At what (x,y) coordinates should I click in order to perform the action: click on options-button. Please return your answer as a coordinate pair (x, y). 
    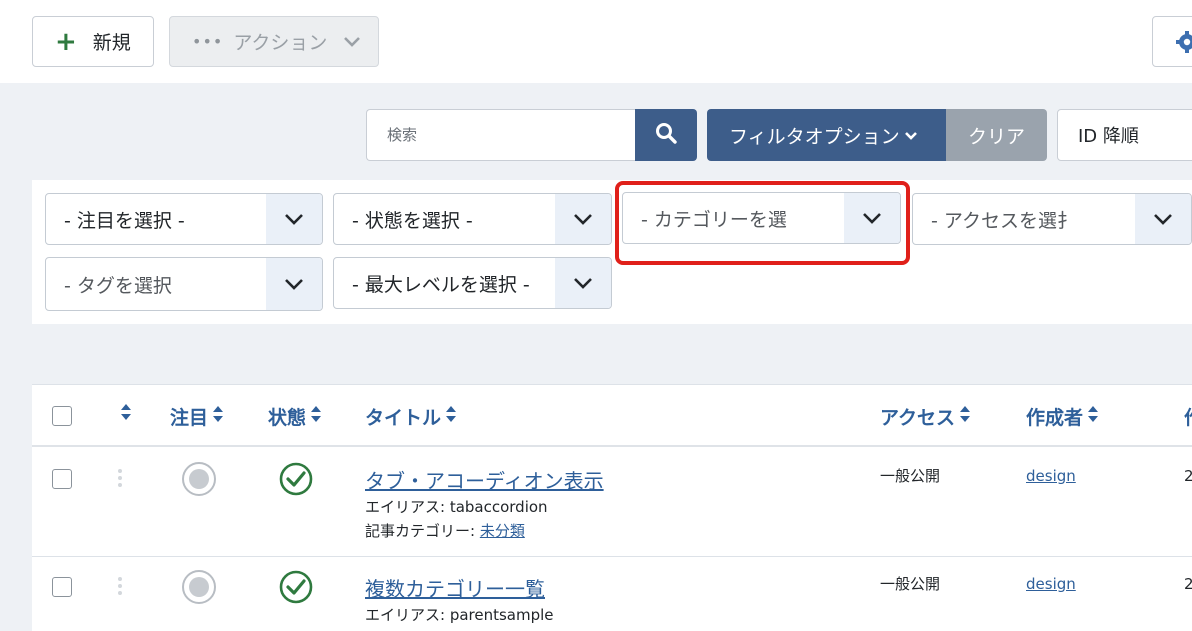
    Looking at the image, I should click on (1172, 41).